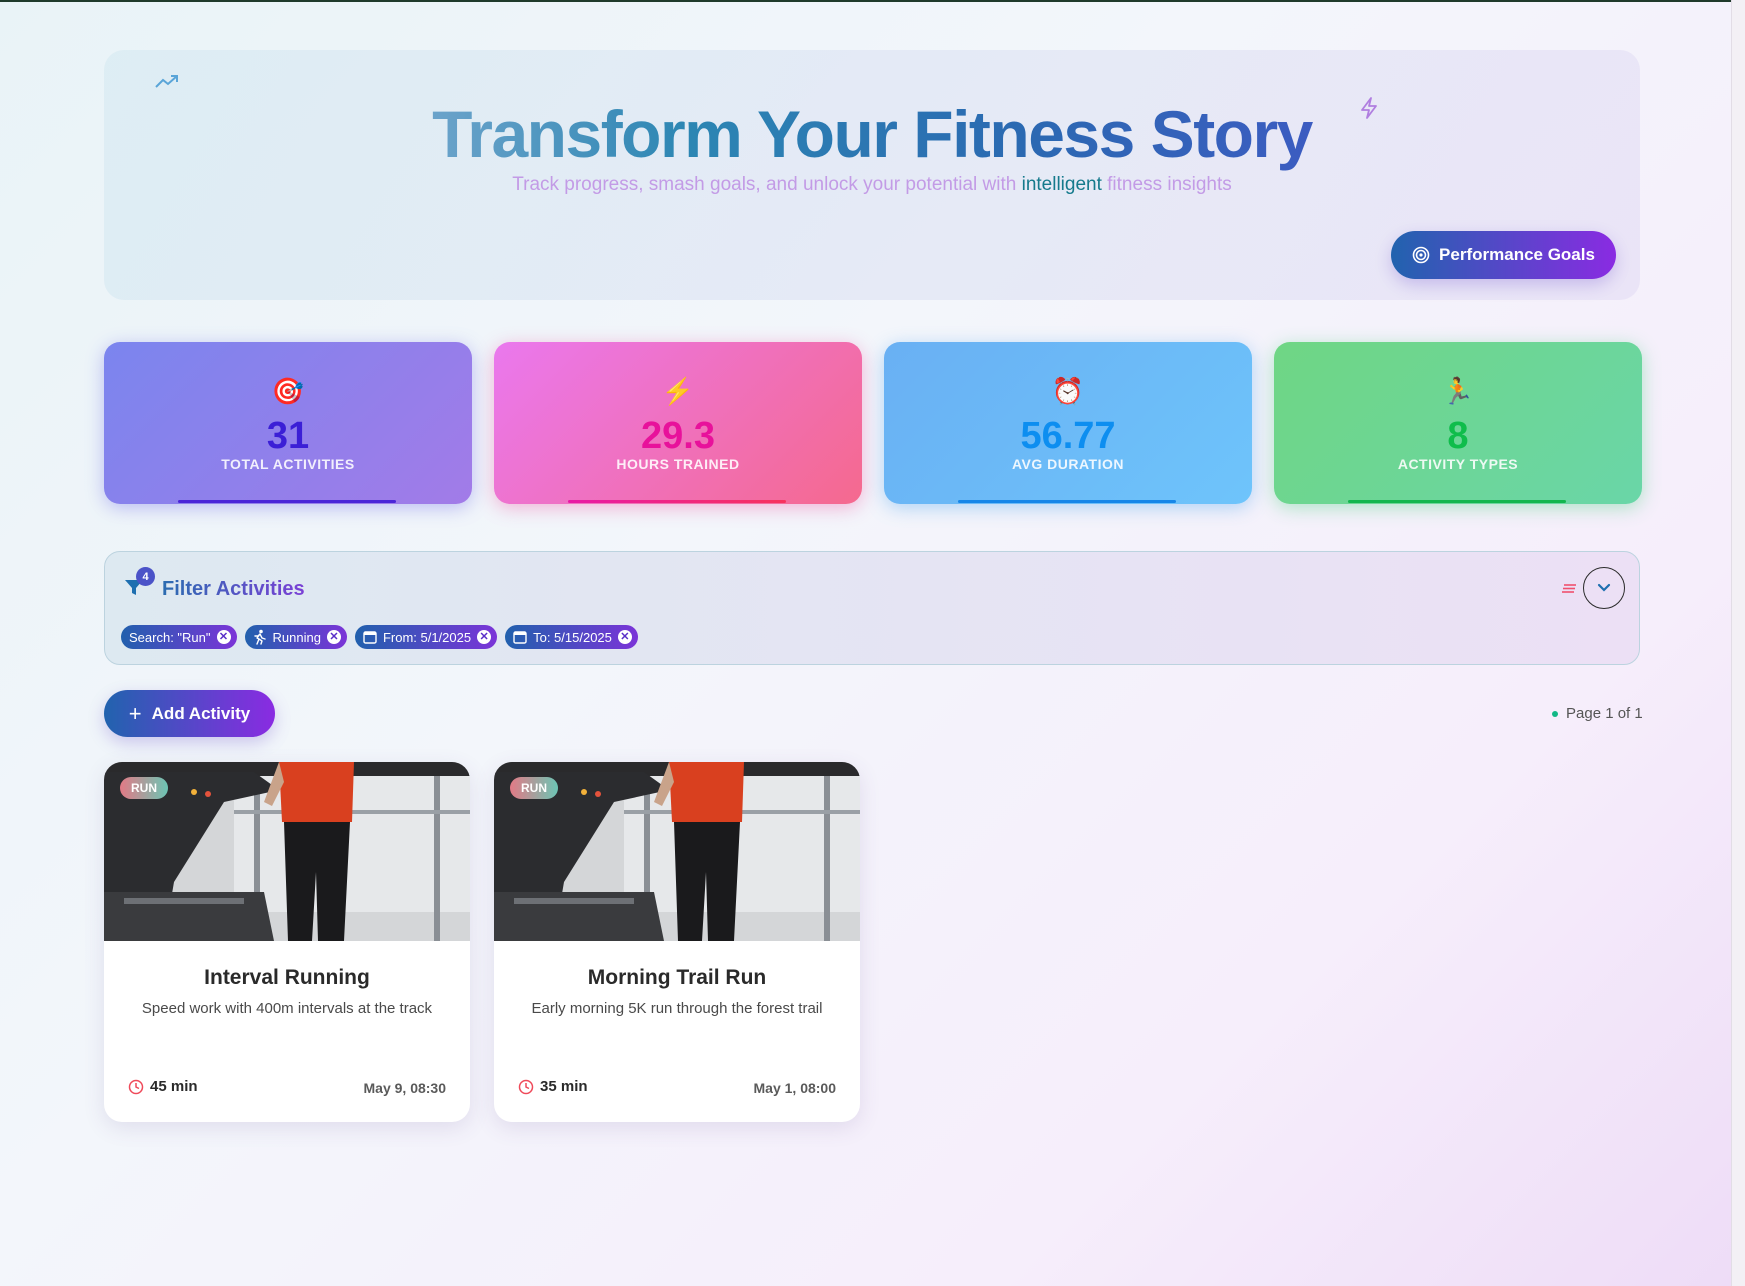  Describe the element at coordinates (1569, 588) in the screenshot. I see `clear-filters-icon` at that location.